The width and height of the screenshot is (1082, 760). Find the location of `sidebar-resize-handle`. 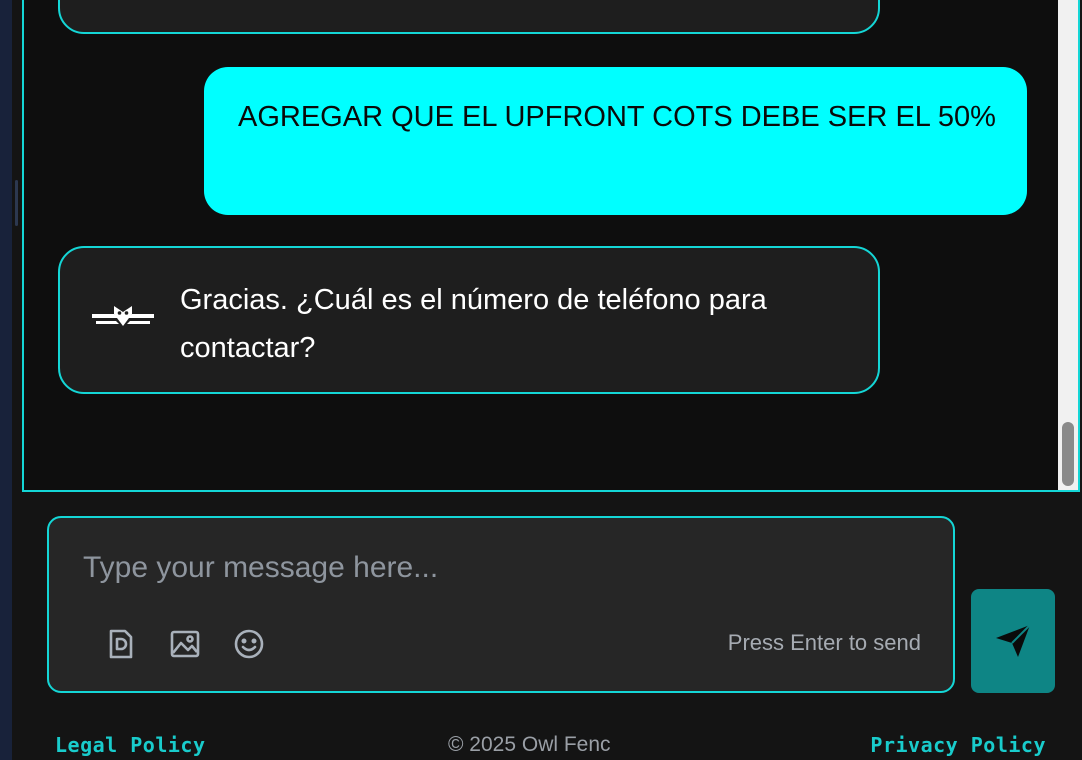

sidebar-resize-handle is located at coordinates (16, 203).